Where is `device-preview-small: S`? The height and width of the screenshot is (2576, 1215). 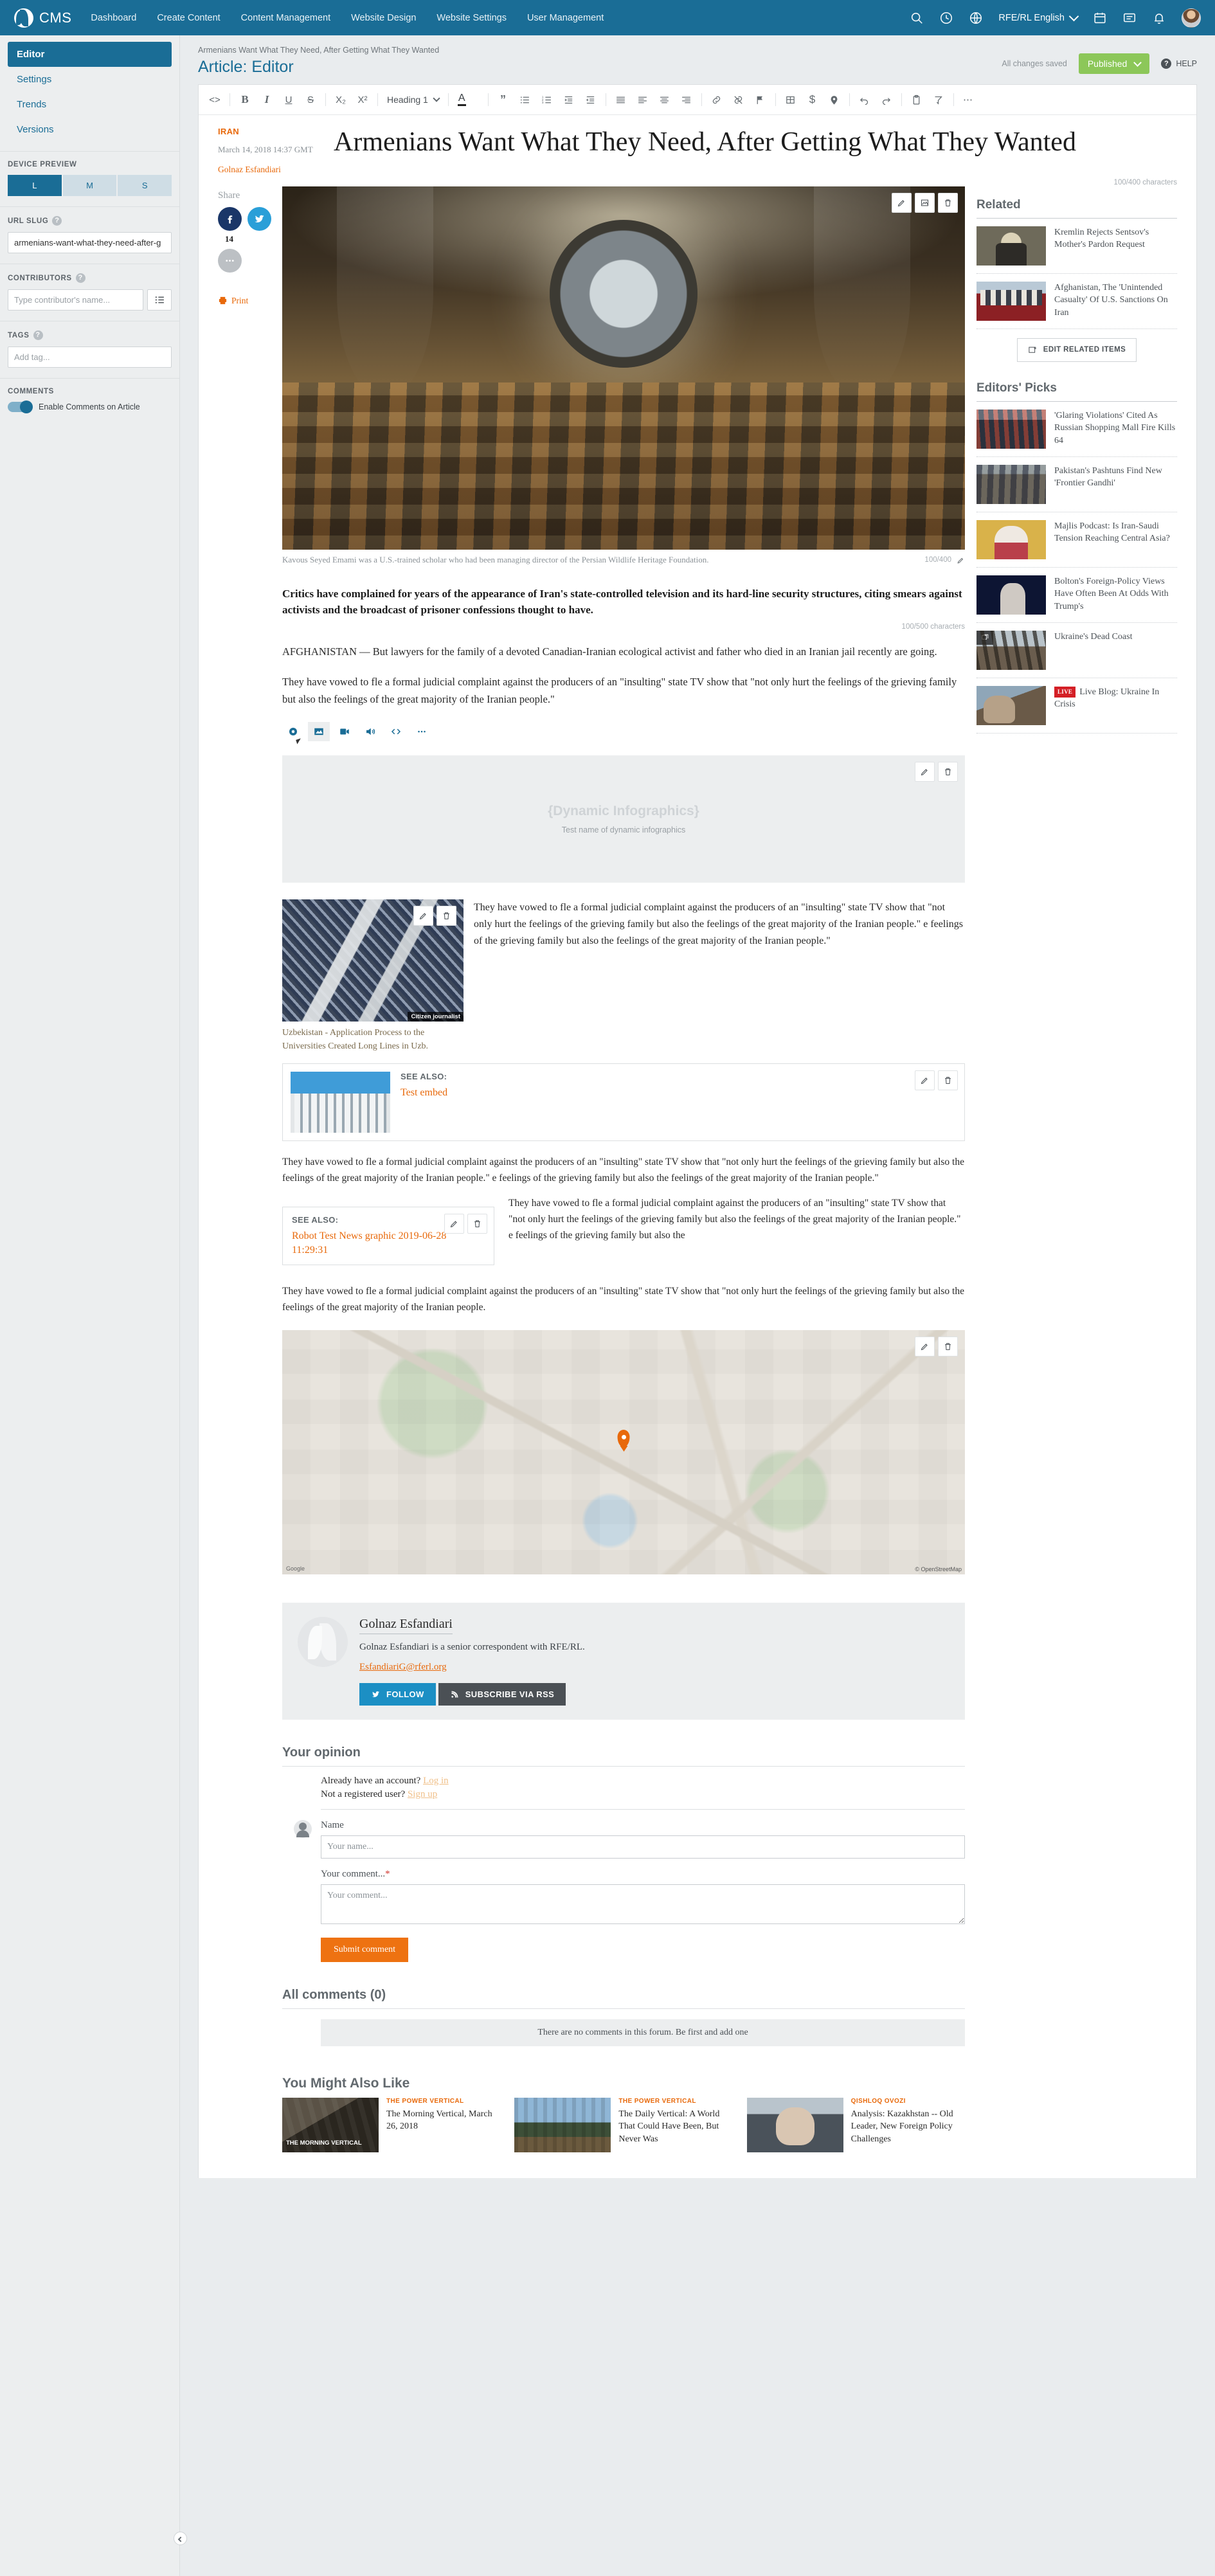
device-preview-small: S is located at coordinates (145, 185).